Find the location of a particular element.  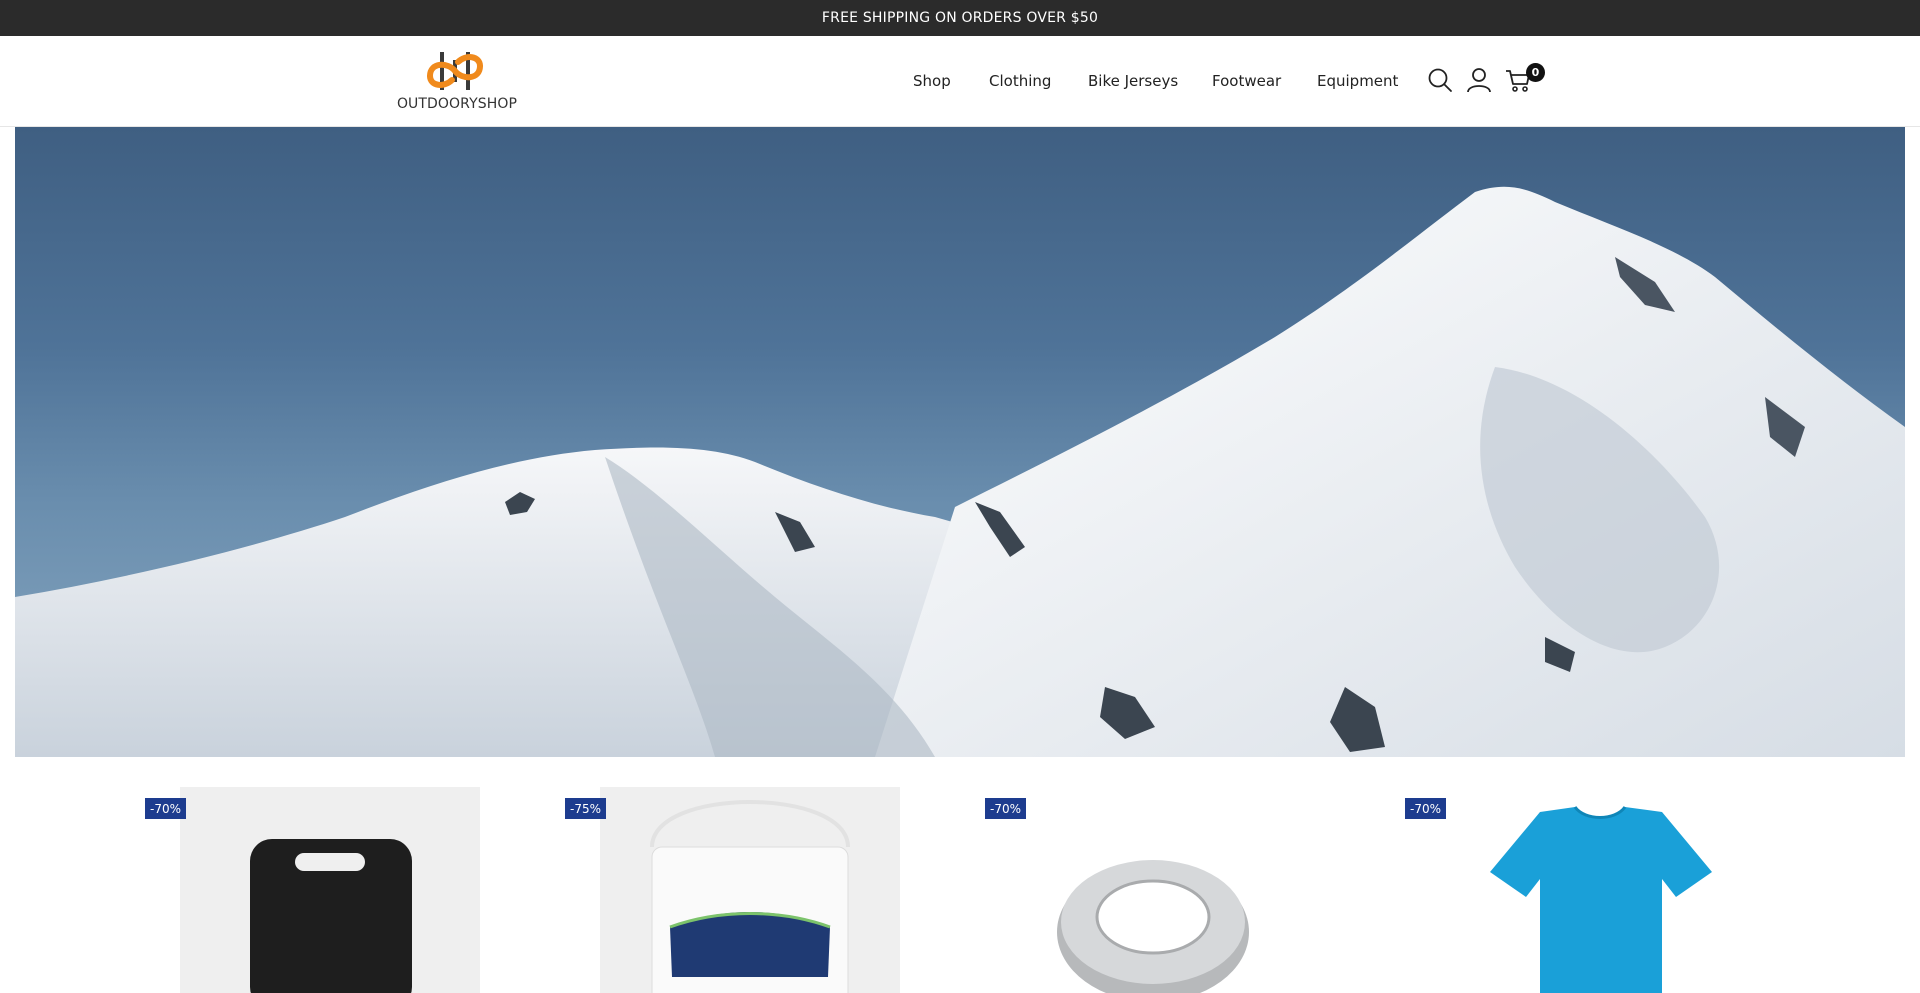

ring-adapter-image is located at coordinates (1153, 926).